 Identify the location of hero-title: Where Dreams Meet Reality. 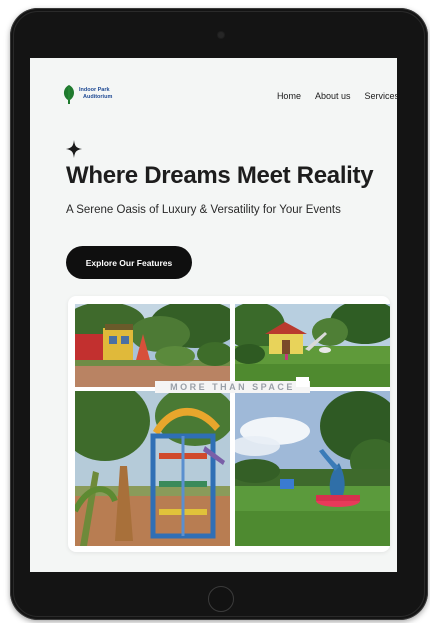
(220, 175).